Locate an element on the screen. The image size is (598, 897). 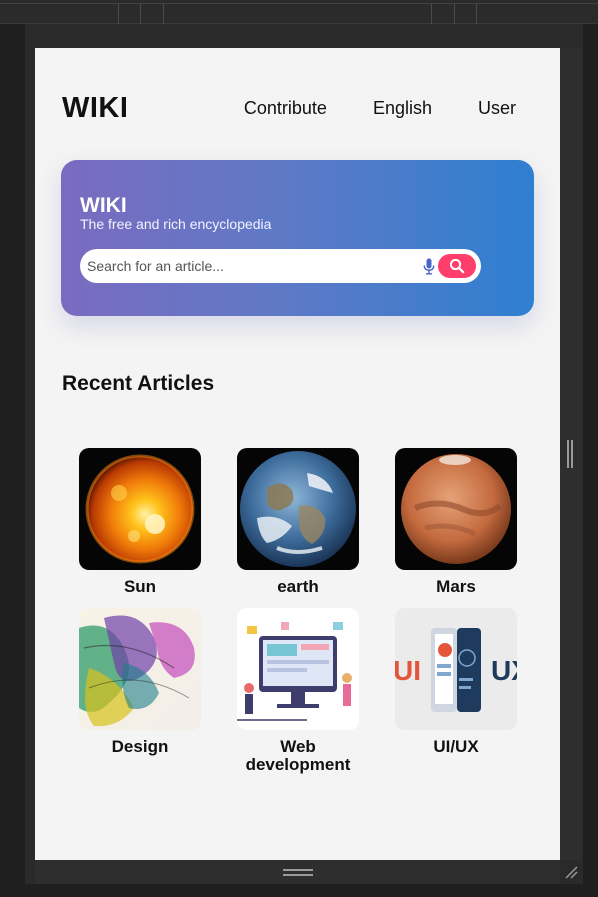
side-resize-handle is located at coordinates (570, 454).